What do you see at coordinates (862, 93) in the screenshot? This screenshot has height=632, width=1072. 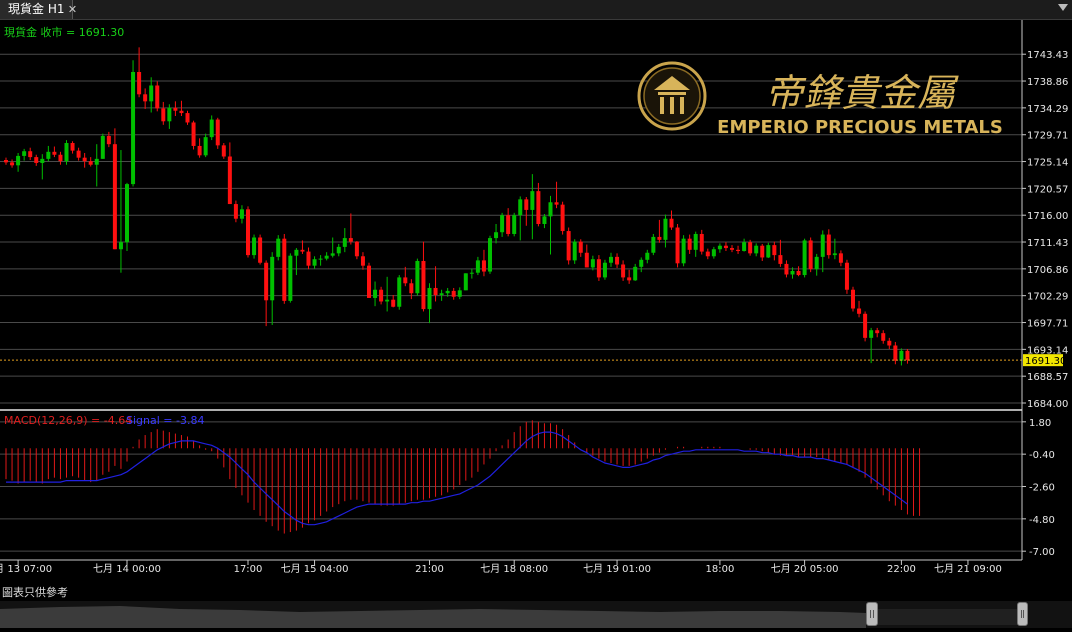 I see `svg-text: 帝鋒貴金屬` at bounding box center [862, 93].